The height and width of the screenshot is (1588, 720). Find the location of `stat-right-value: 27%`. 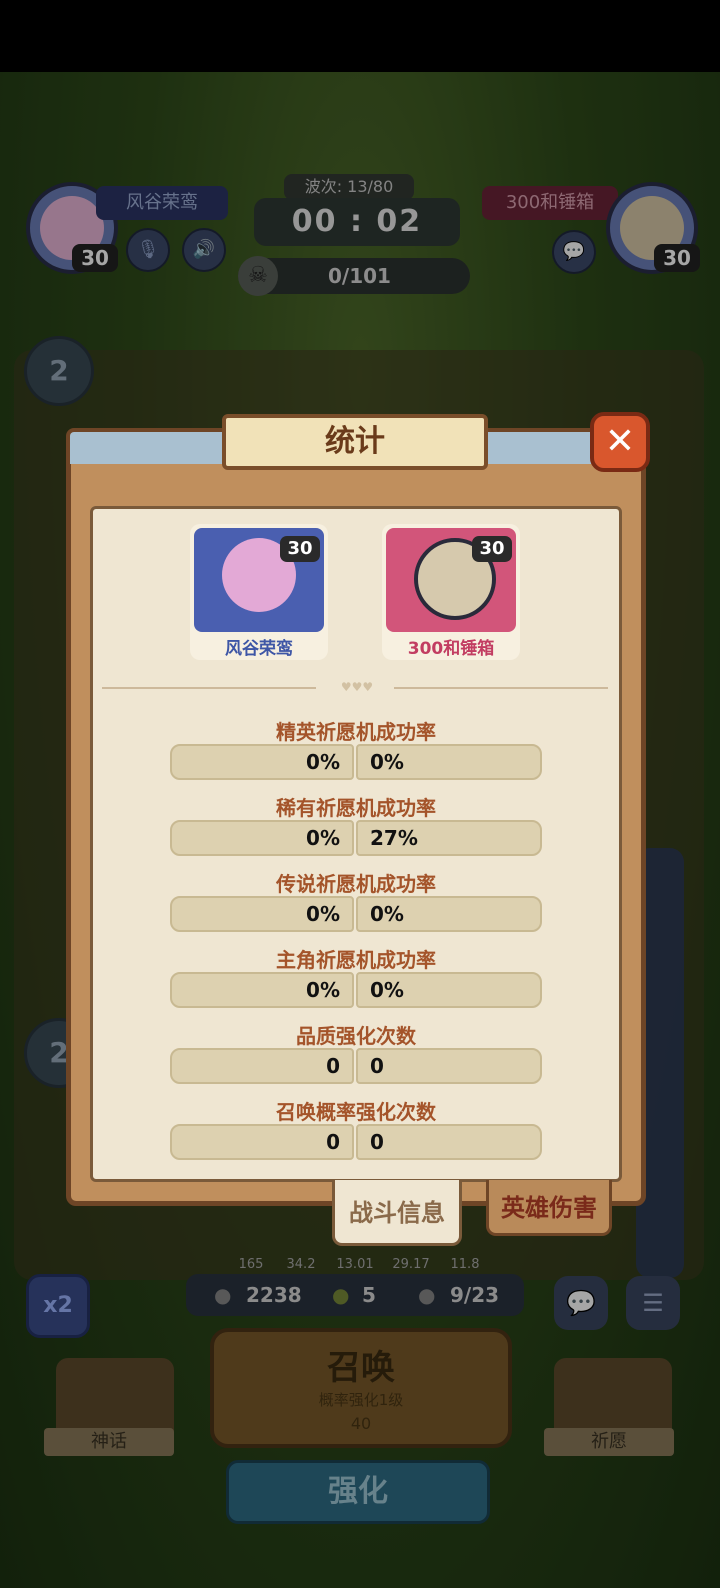

stat-right-value: 27% is located at coordinates (449, 838).